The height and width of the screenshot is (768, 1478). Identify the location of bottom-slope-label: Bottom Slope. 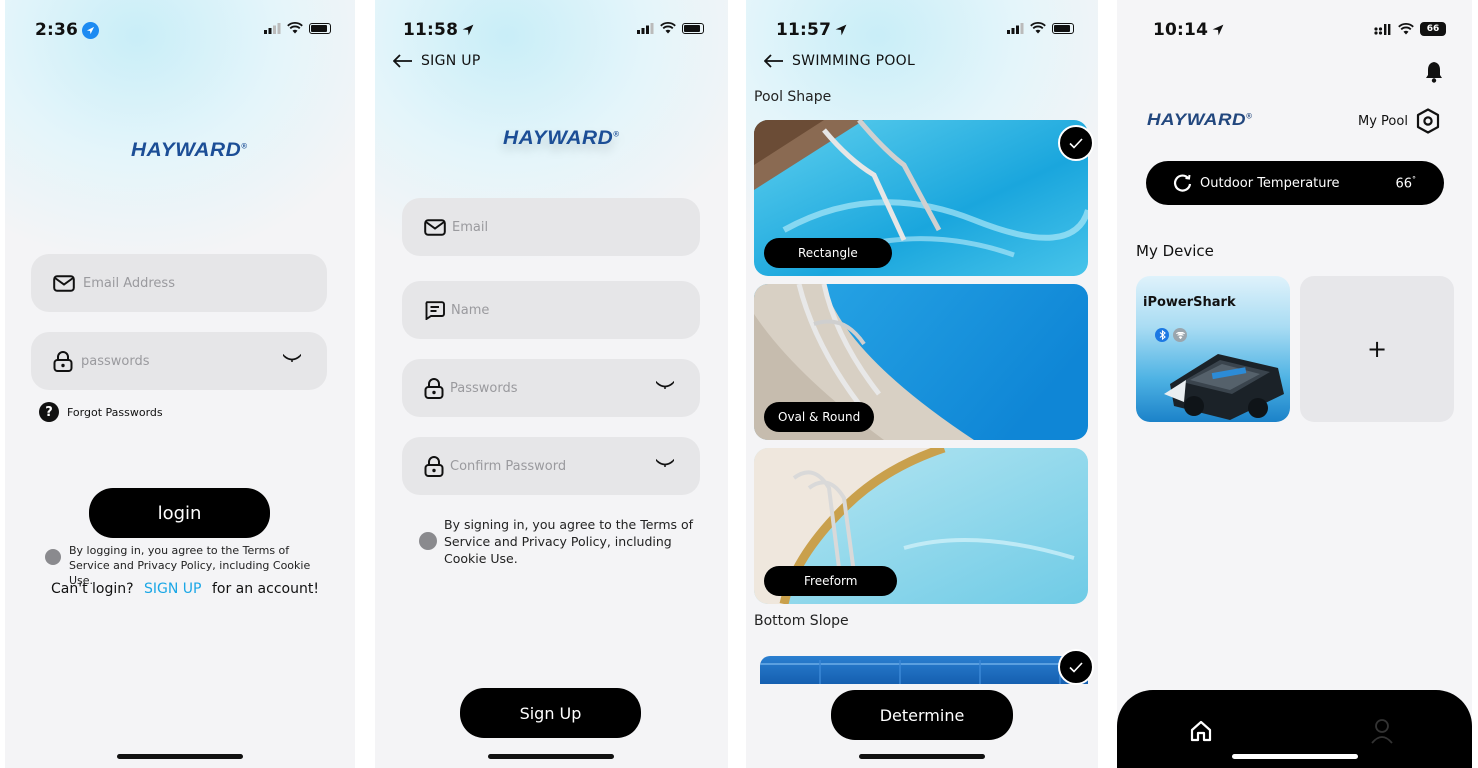
(801, 621).